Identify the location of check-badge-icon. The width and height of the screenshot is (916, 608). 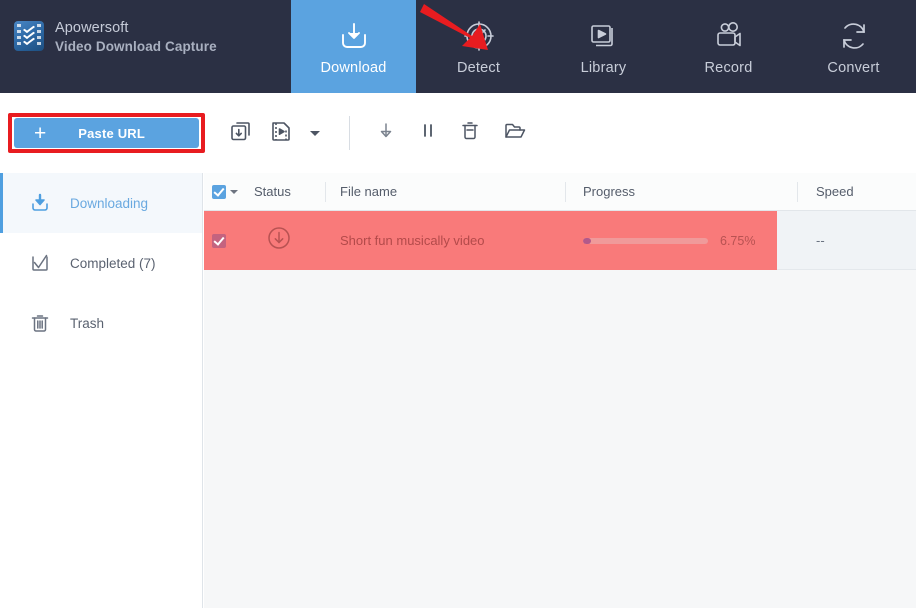
(40, 263).